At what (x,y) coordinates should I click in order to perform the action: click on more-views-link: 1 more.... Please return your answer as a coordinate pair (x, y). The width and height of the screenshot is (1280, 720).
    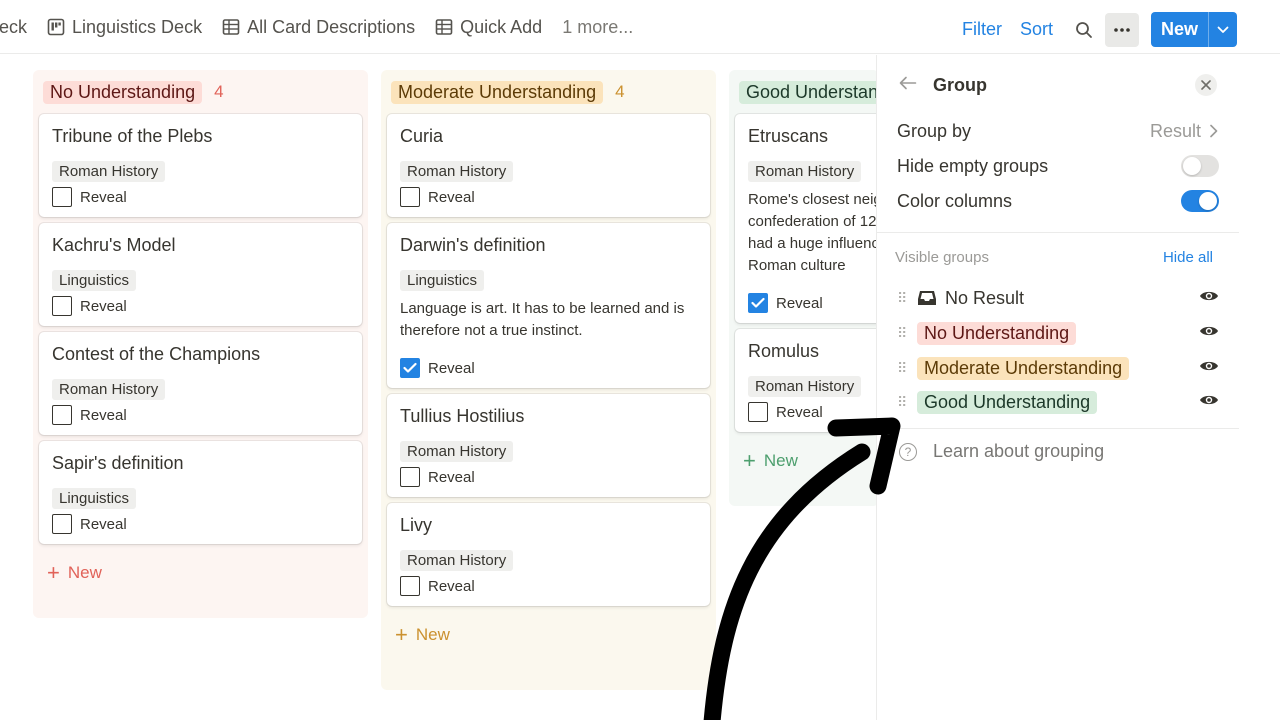
    Looking at the image, I should click on (597, 27).